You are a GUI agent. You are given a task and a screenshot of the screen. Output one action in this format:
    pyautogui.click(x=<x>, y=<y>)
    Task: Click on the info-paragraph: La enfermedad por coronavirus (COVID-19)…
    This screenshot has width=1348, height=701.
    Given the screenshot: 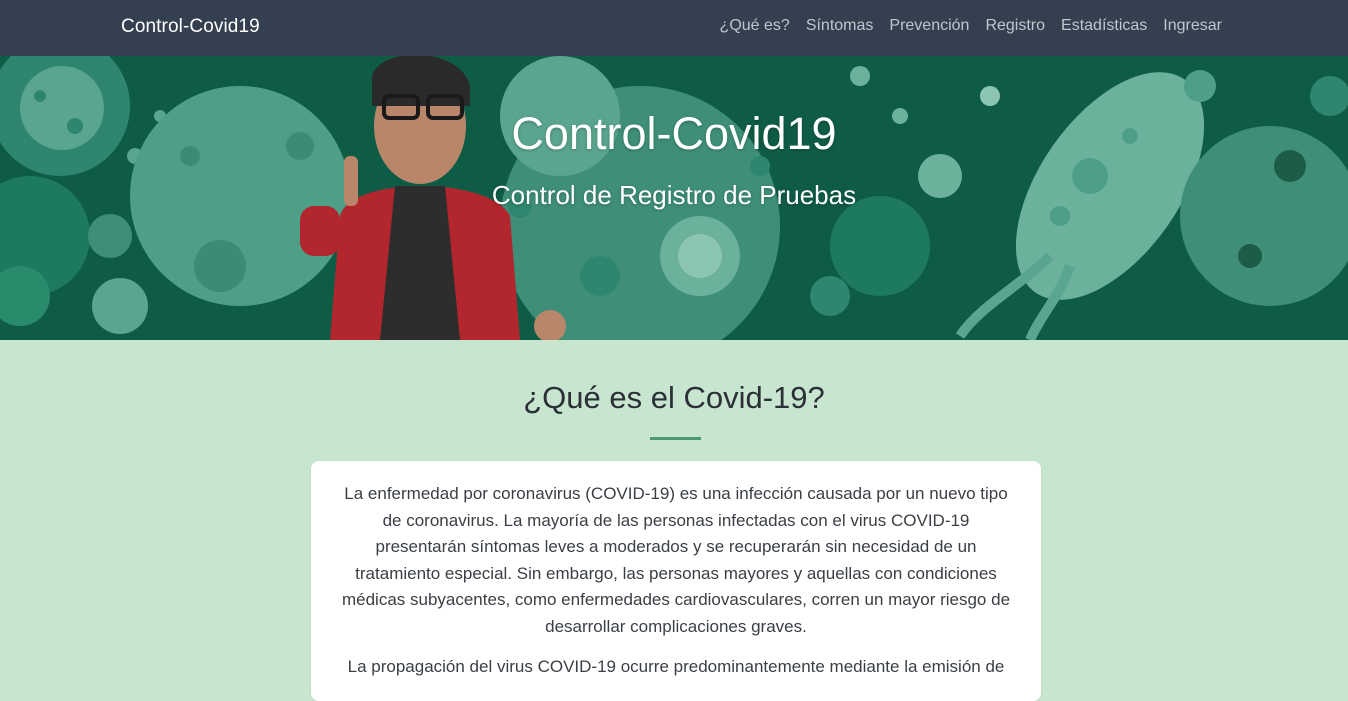 What is the action you would take?
    pyautogui.click(x=676, y=560)
    